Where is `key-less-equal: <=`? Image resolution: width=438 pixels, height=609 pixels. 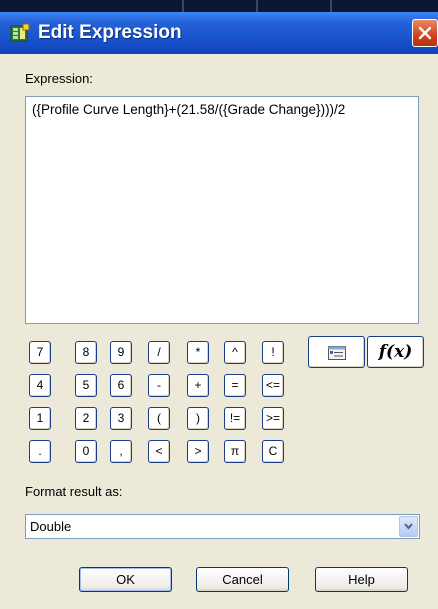 key-less-equal: <= is located at coordinates (273, 385).